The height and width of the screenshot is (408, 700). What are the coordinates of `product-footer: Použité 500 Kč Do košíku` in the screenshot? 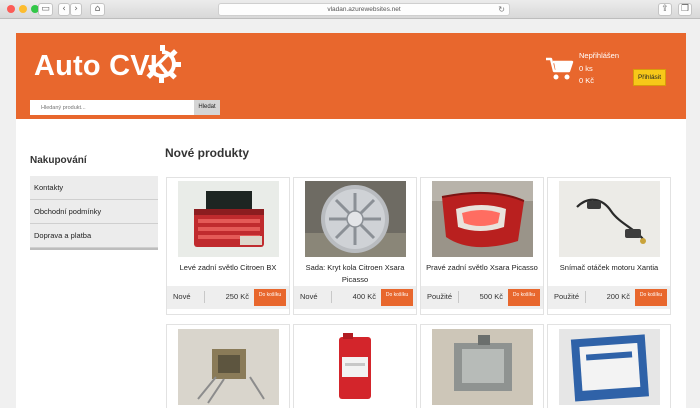 It's located at (482, 297).